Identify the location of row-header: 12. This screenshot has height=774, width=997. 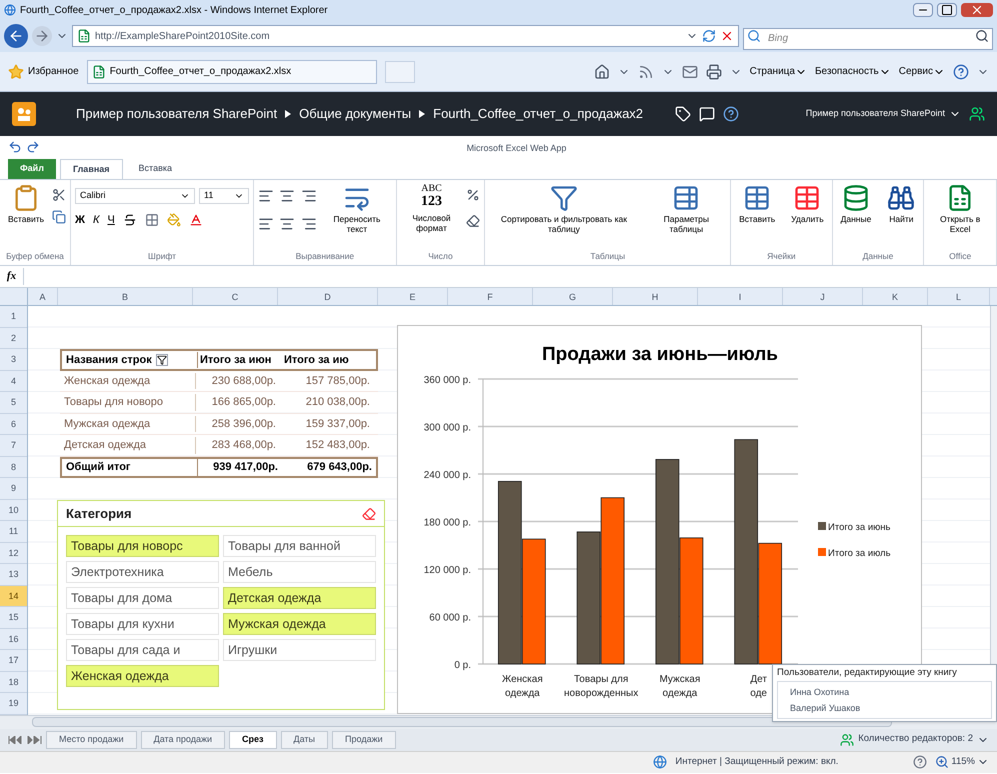
(13, 553).